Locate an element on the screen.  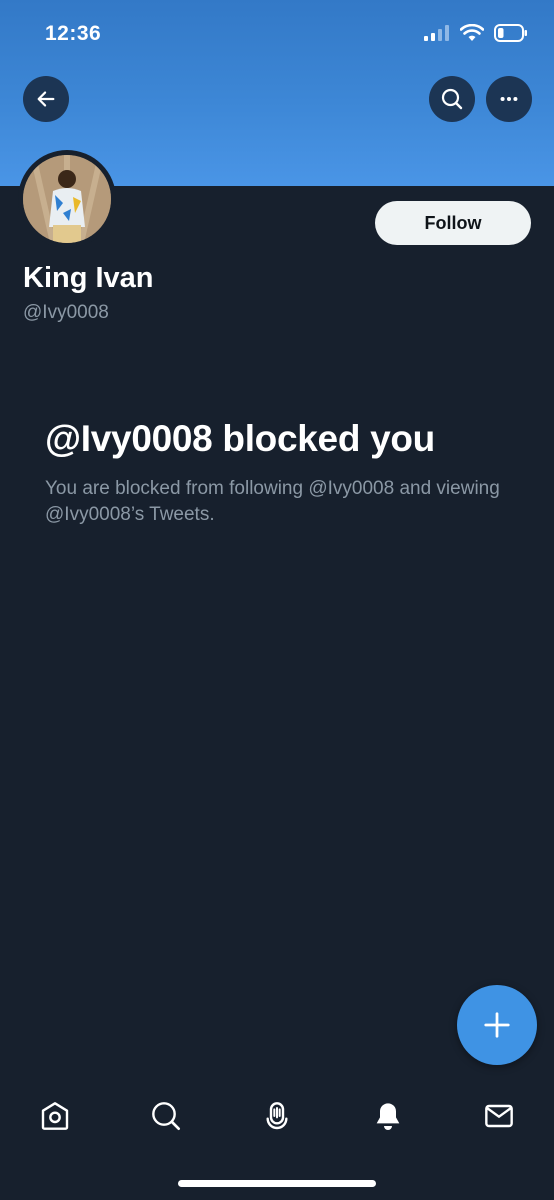
wifi-icon is located at coordinates (472, 32).